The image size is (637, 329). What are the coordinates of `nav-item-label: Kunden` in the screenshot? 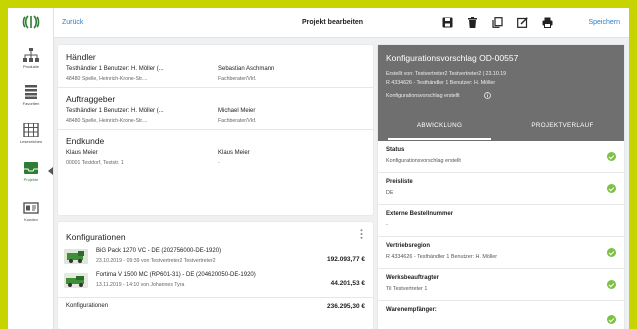 It's located at (31, 219).